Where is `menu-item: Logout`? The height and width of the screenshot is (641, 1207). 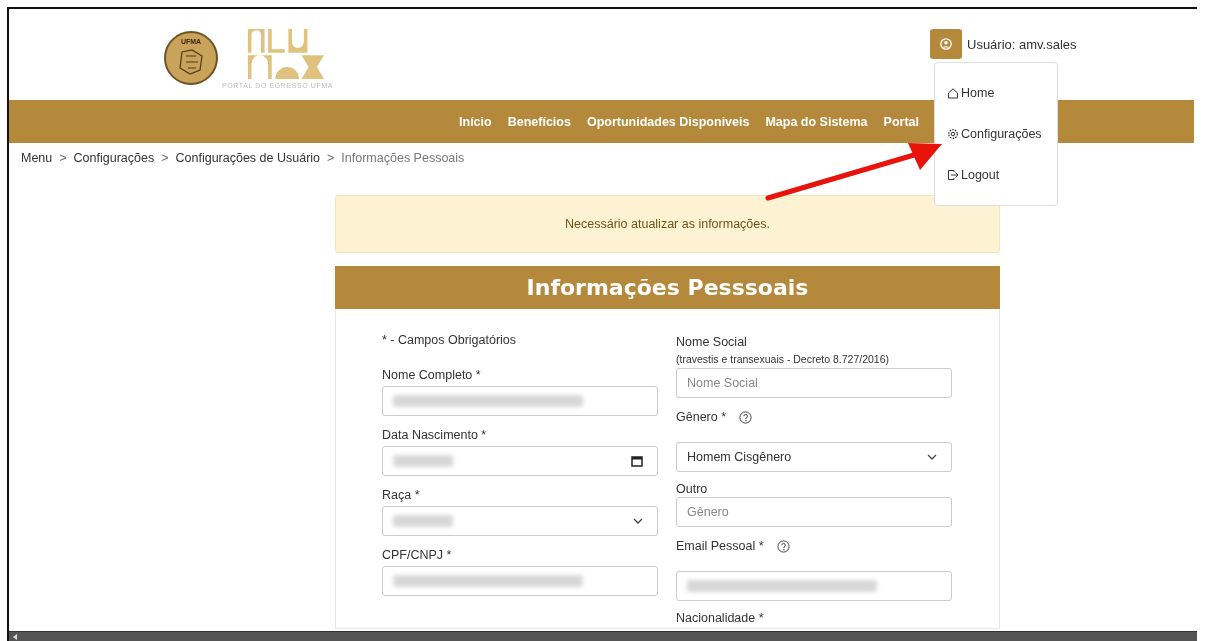
menu-item: Logout is located at coordinates (996, 174).